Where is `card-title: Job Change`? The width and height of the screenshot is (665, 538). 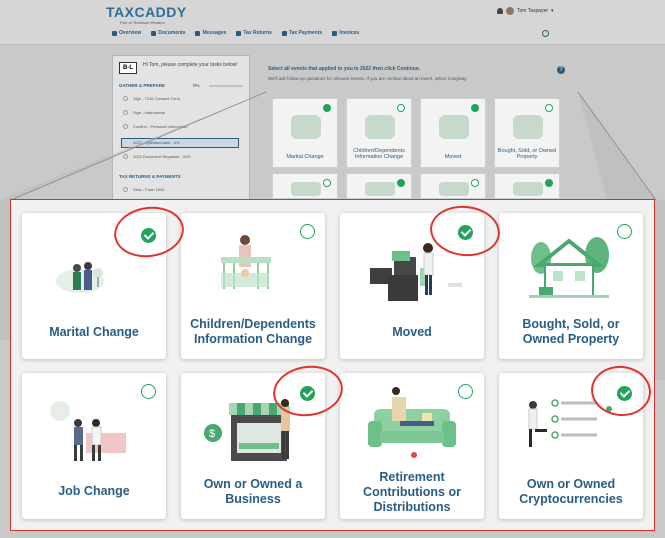 card-title: Job Change is located at coordinates (94, 491).